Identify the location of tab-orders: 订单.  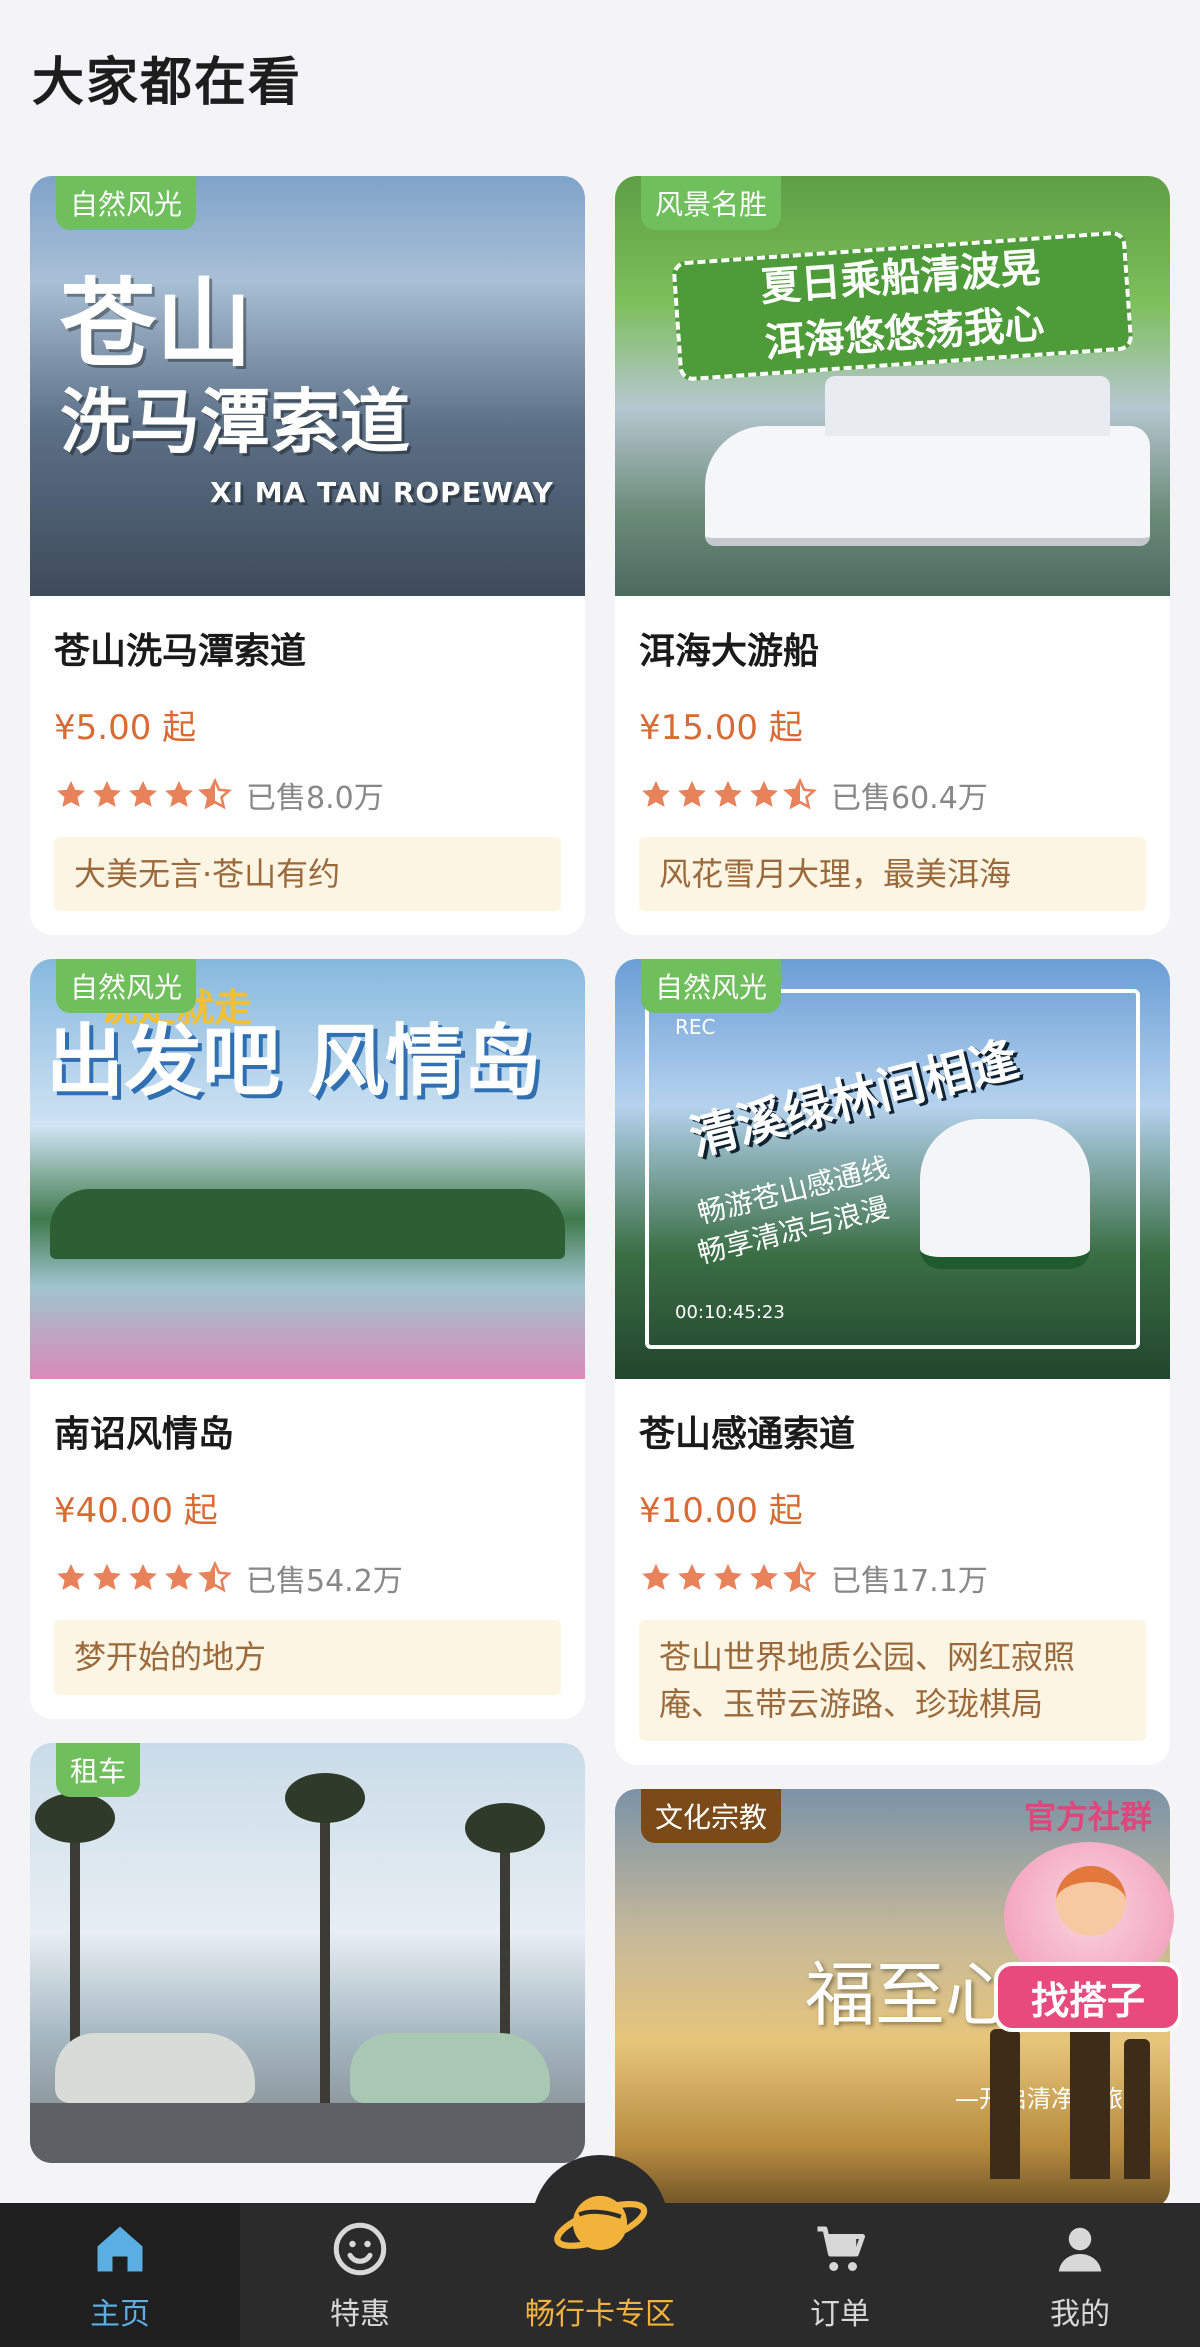
(840, 2275).